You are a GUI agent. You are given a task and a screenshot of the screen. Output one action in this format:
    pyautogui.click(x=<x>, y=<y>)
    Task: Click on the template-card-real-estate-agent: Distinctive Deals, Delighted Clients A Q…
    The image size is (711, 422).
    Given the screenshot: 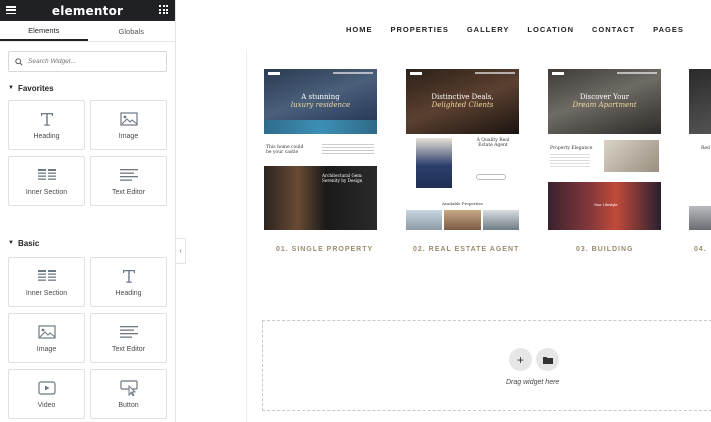 What is the action you would take?
    pyautogui.click(x=462, y=149)
    